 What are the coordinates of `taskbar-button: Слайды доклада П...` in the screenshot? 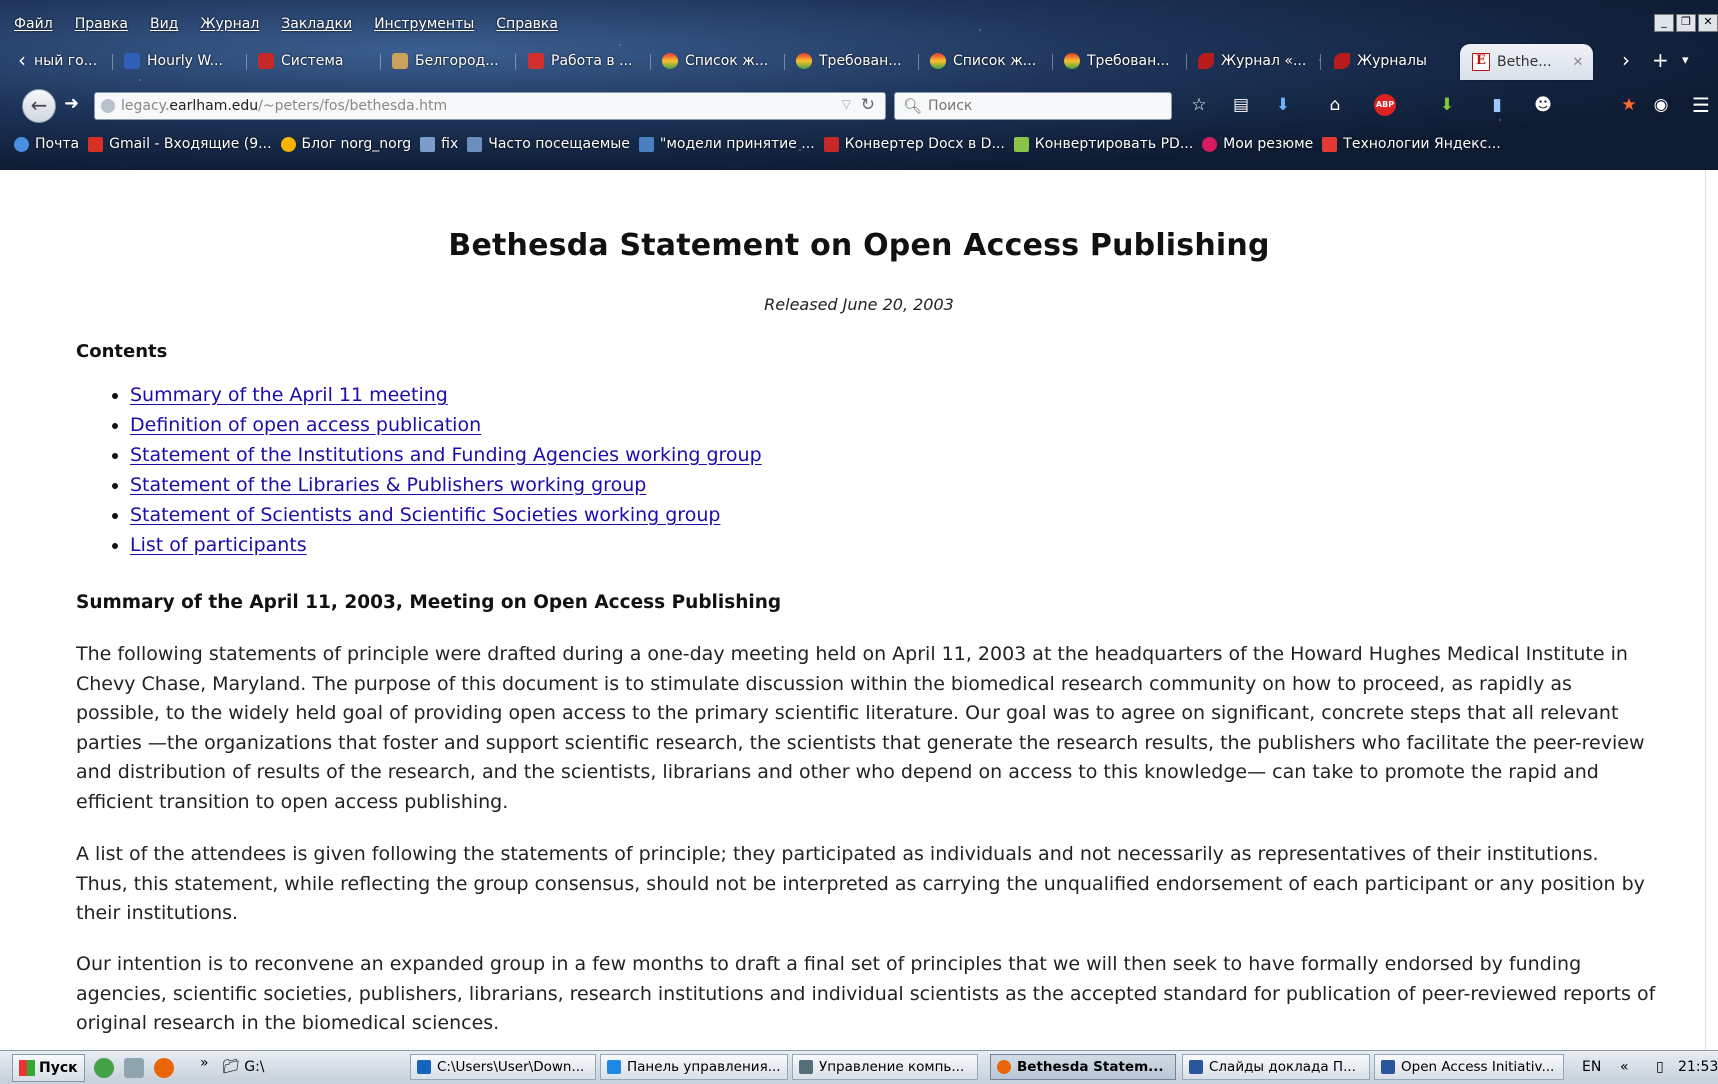 It's located at (1276, 1067).